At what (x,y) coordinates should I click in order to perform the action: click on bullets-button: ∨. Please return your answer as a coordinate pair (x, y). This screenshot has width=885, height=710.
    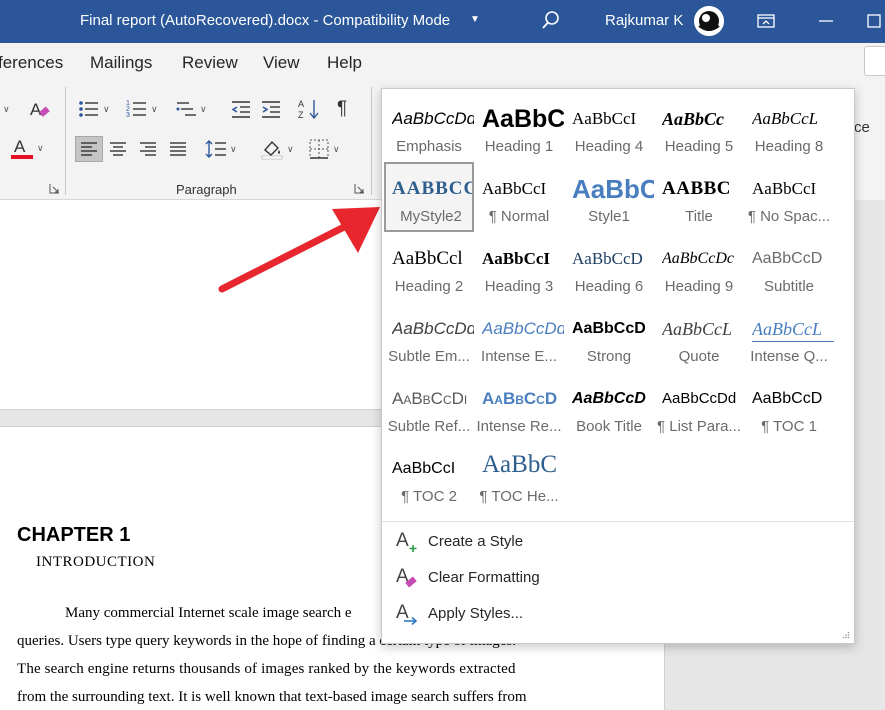
    Looking at the image, I should click on (94, 109).